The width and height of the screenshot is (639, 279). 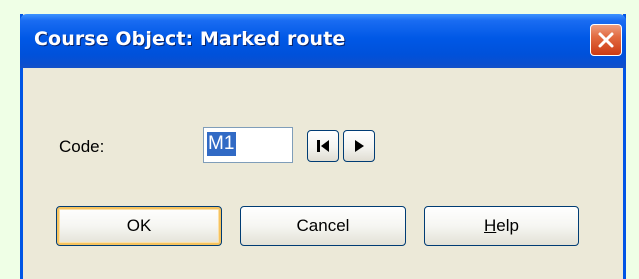 I want to click on play-next-icon, so click(x=359, y=146).